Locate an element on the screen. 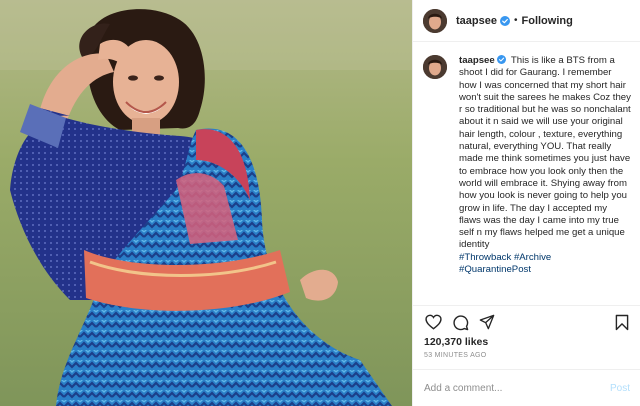 This screenshot has width=640, height=406. share-button is located at coordinates (487, 322).